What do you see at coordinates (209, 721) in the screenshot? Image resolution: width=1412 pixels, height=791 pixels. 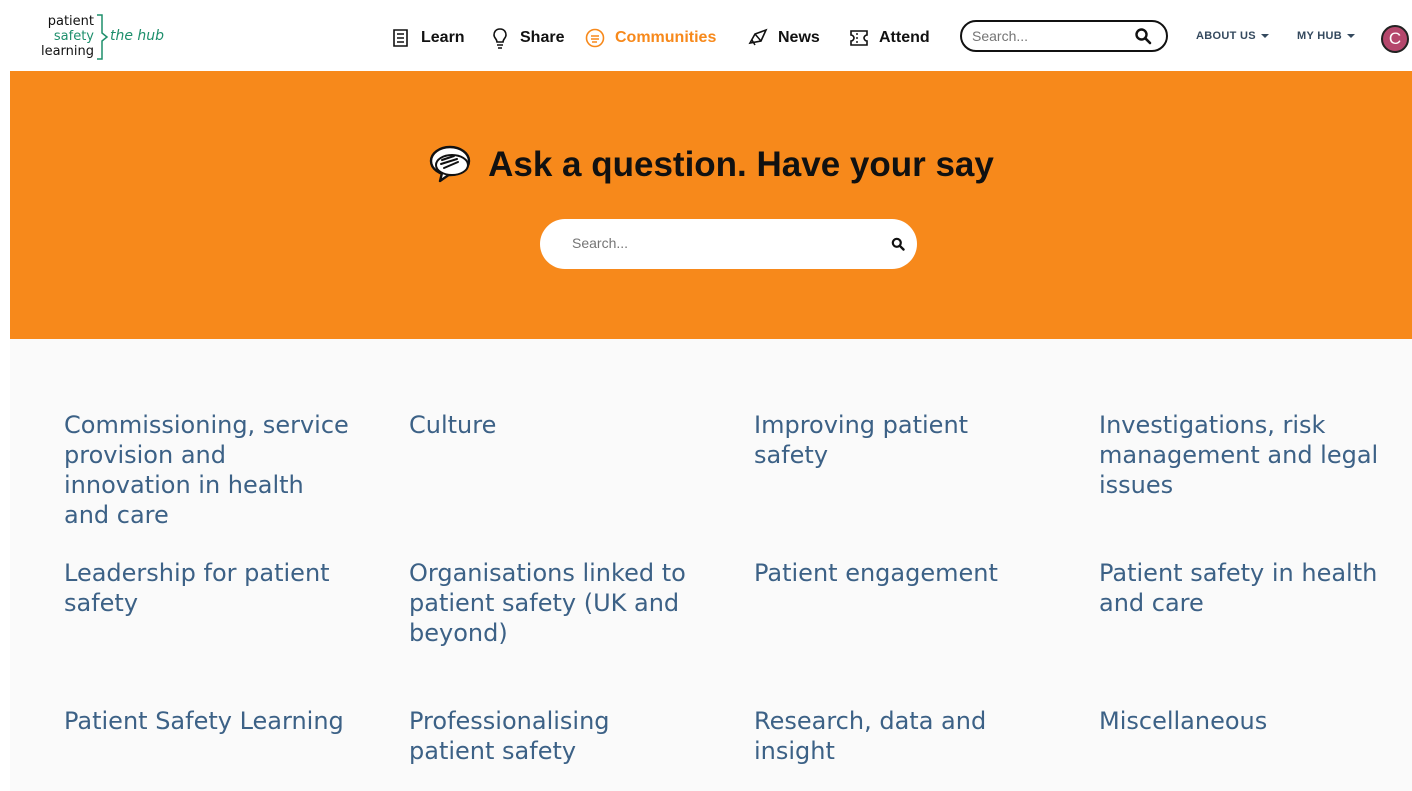 I see `category-link: Patient Safety Learning` at bounding box center [209, 721].